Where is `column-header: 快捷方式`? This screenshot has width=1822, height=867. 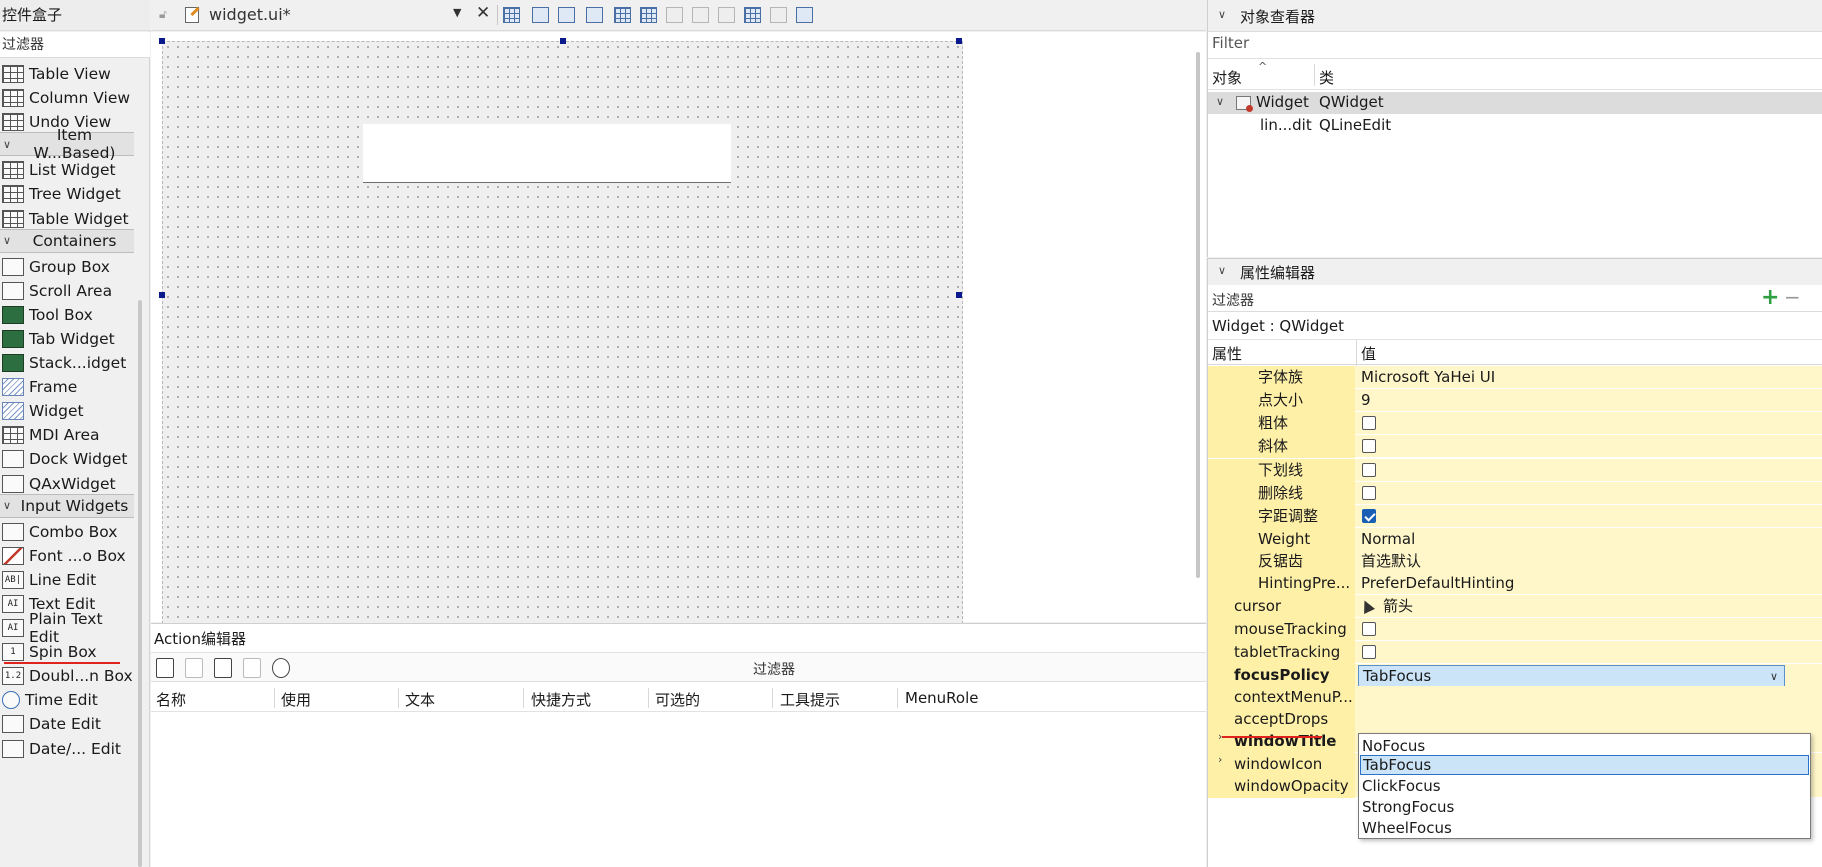 column-header: 快捷方式 is located at coordinates (561, 699).